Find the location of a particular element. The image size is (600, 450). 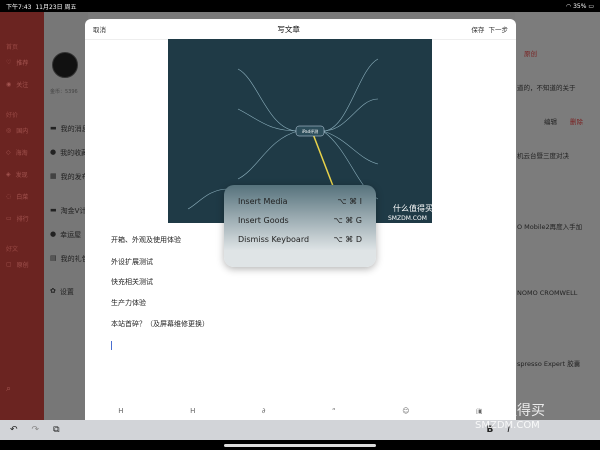

menu-lucky: ● 幸运屋 is located at coordinates (65, 235).